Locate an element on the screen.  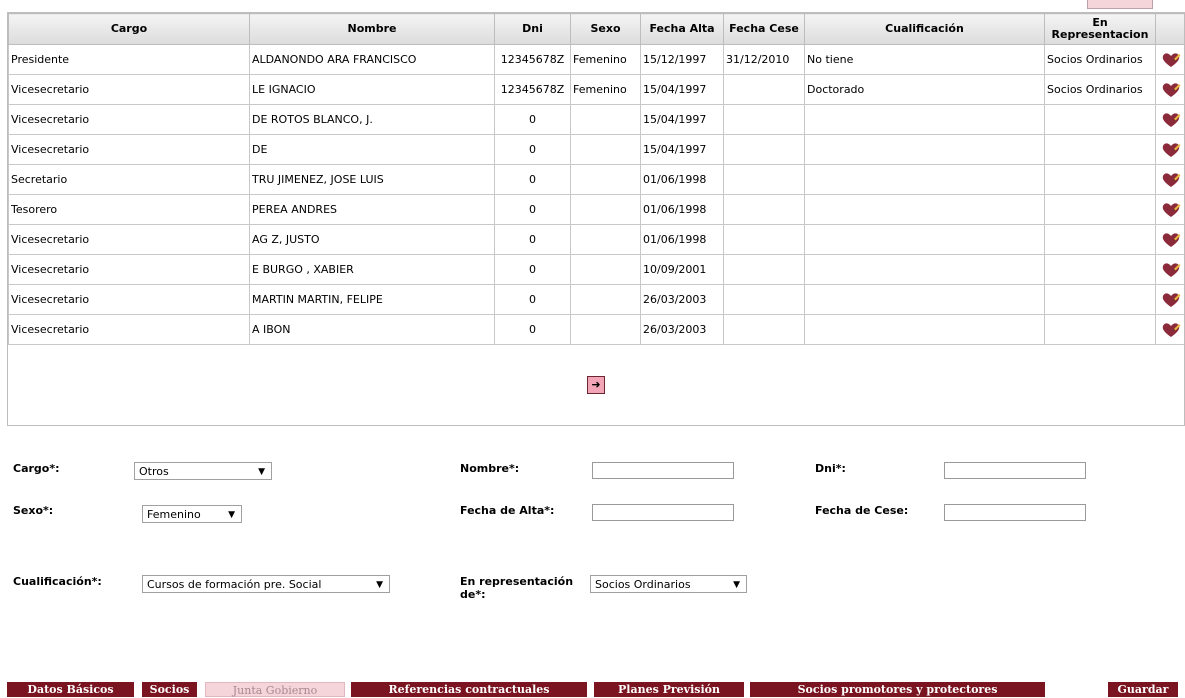
arrow-right-icon: ➜ is located at coordinates (595, 384).